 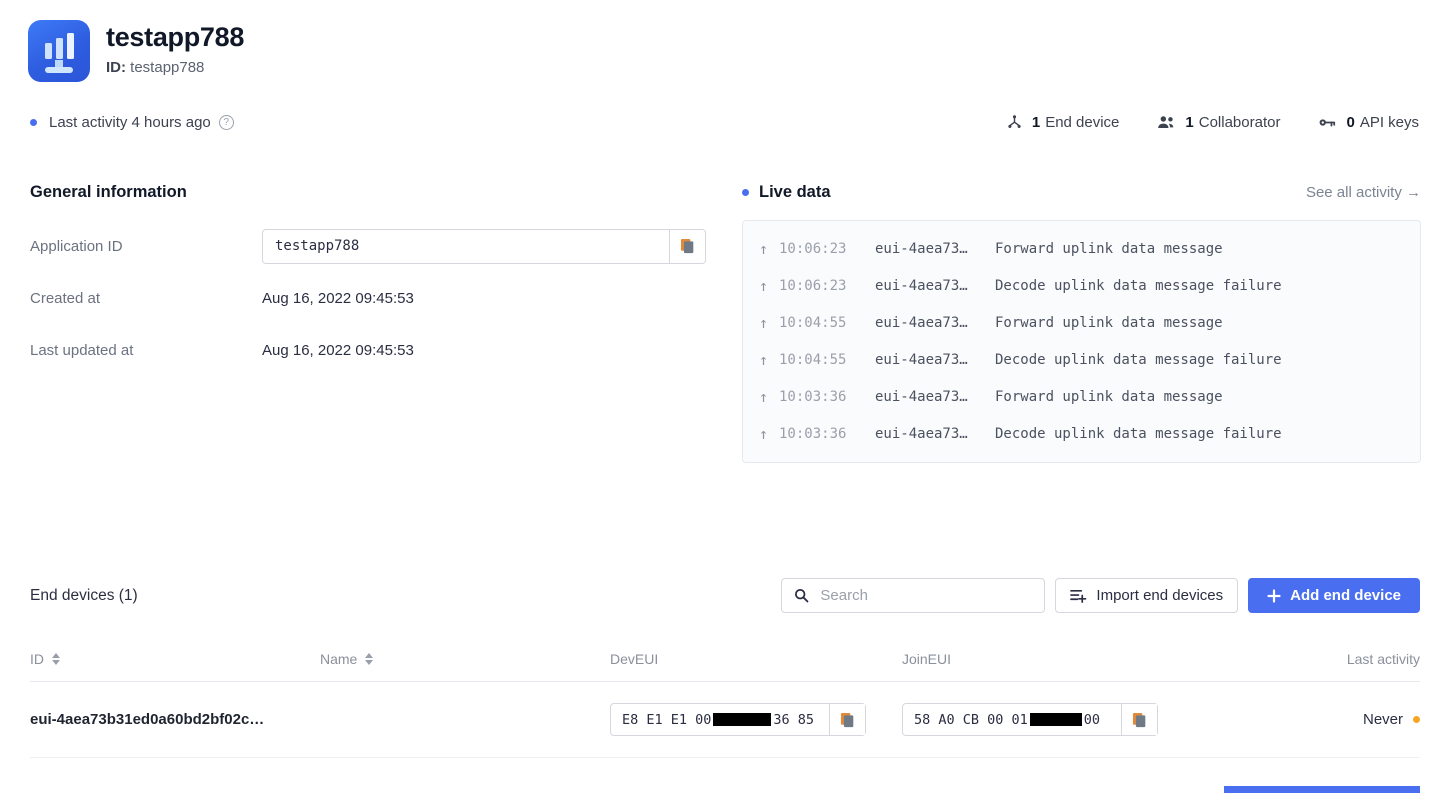 I want to click on joineui-field: 58 A0 CB 00 01 00, so click(x=1030, y=719).